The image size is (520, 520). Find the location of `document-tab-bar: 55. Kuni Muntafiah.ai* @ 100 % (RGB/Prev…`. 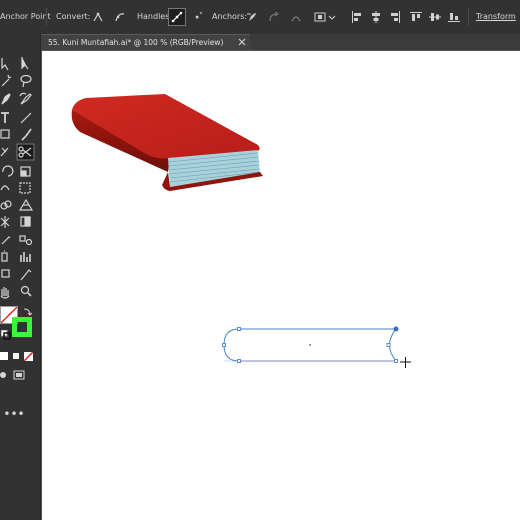

document-tab-bar: 55. Kuni Muntafiah.ai* @ 100 % (RGB/Prev… is located at coordinates (280, 42).